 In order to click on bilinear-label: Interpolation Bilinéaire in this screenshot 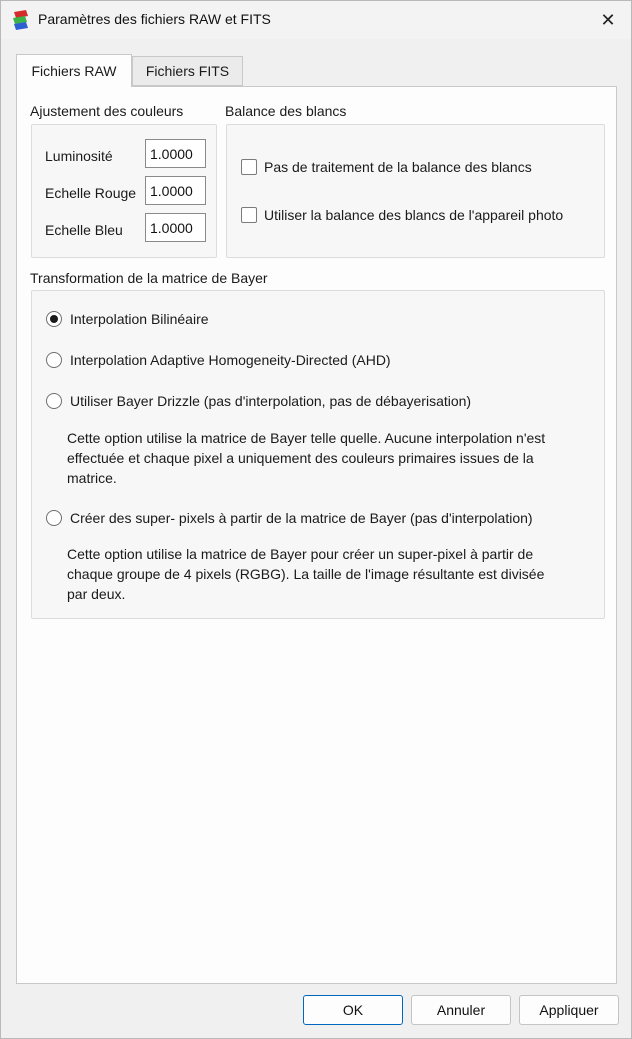, I will do `click(139, 319)`.